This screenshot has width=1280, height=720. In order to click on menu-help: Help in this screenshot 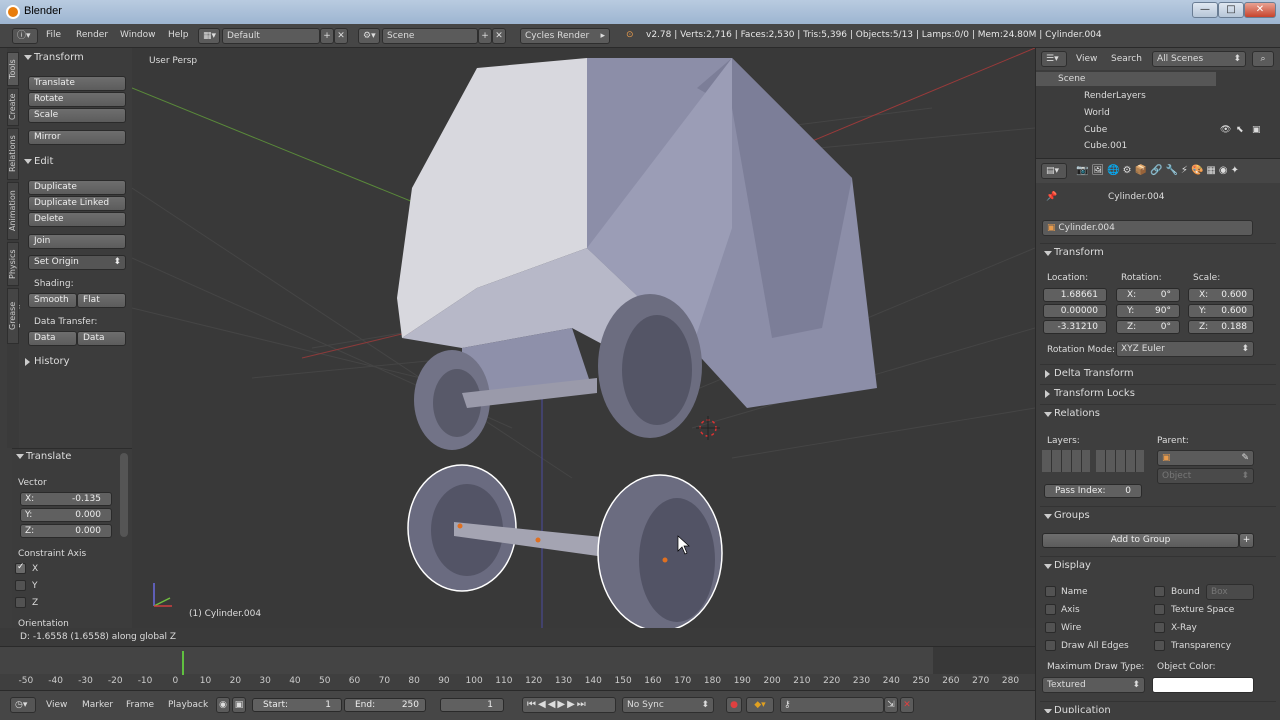, I will do `click(178, 35)`.